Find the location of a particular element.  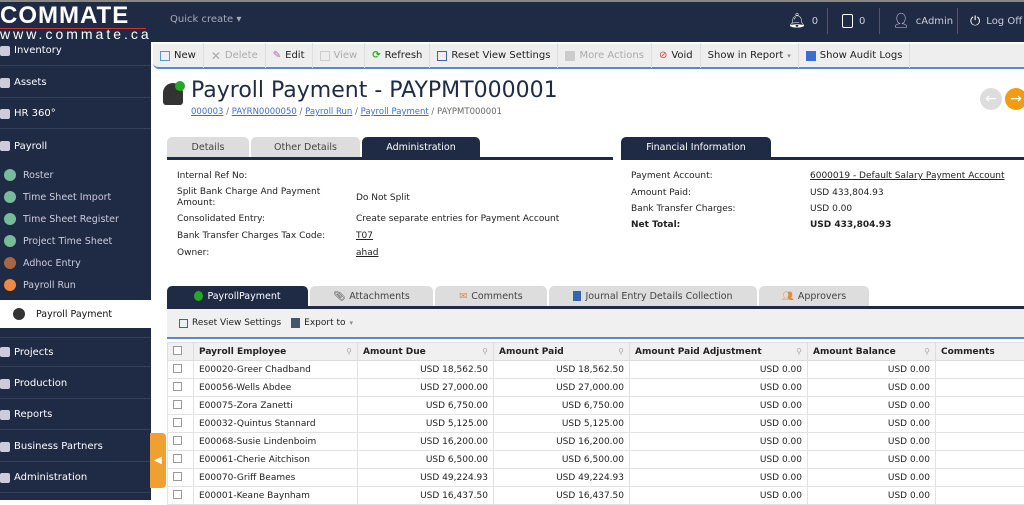

sidebar-sub-project-time-sheet: Project Time Sheet is located at coordinates (75, 241).